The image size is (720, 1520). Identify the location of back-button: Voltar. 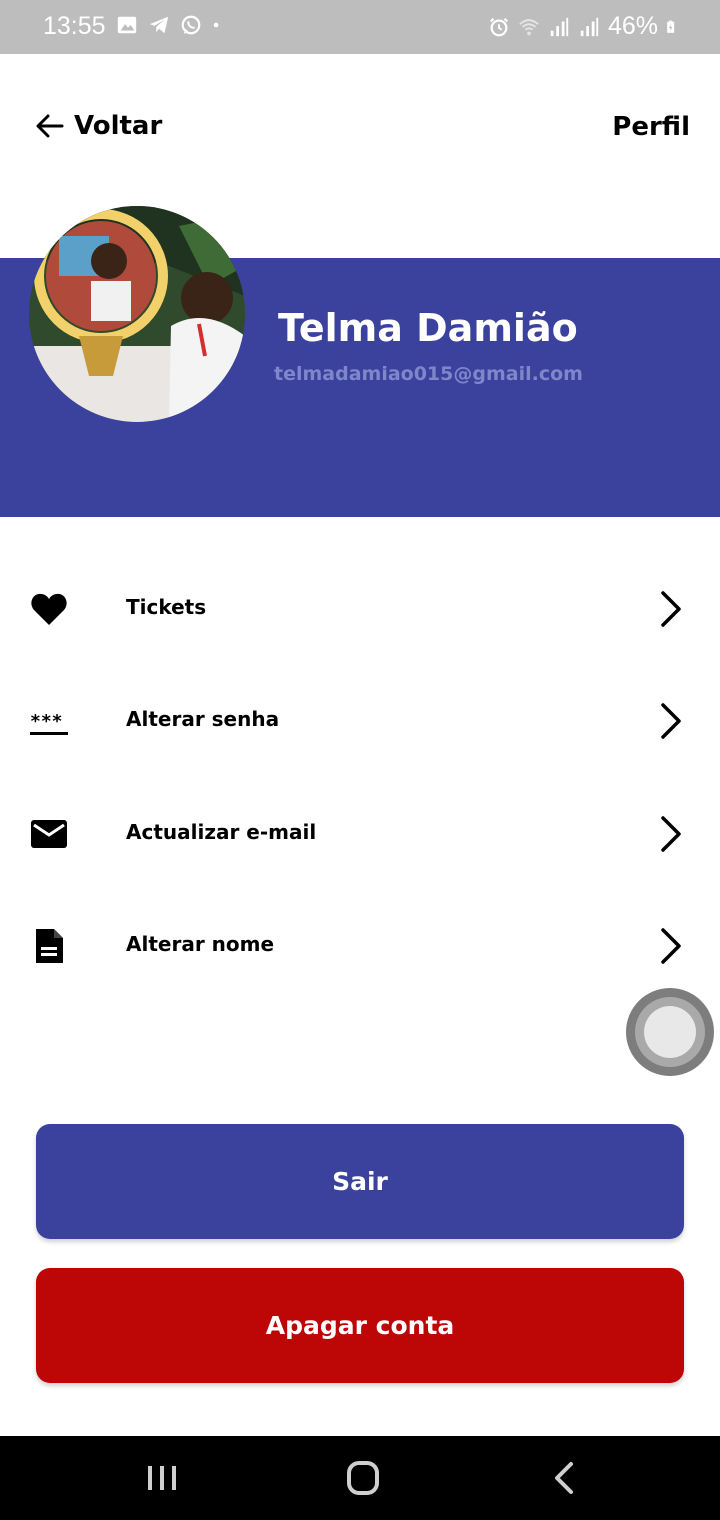
(98, 126).